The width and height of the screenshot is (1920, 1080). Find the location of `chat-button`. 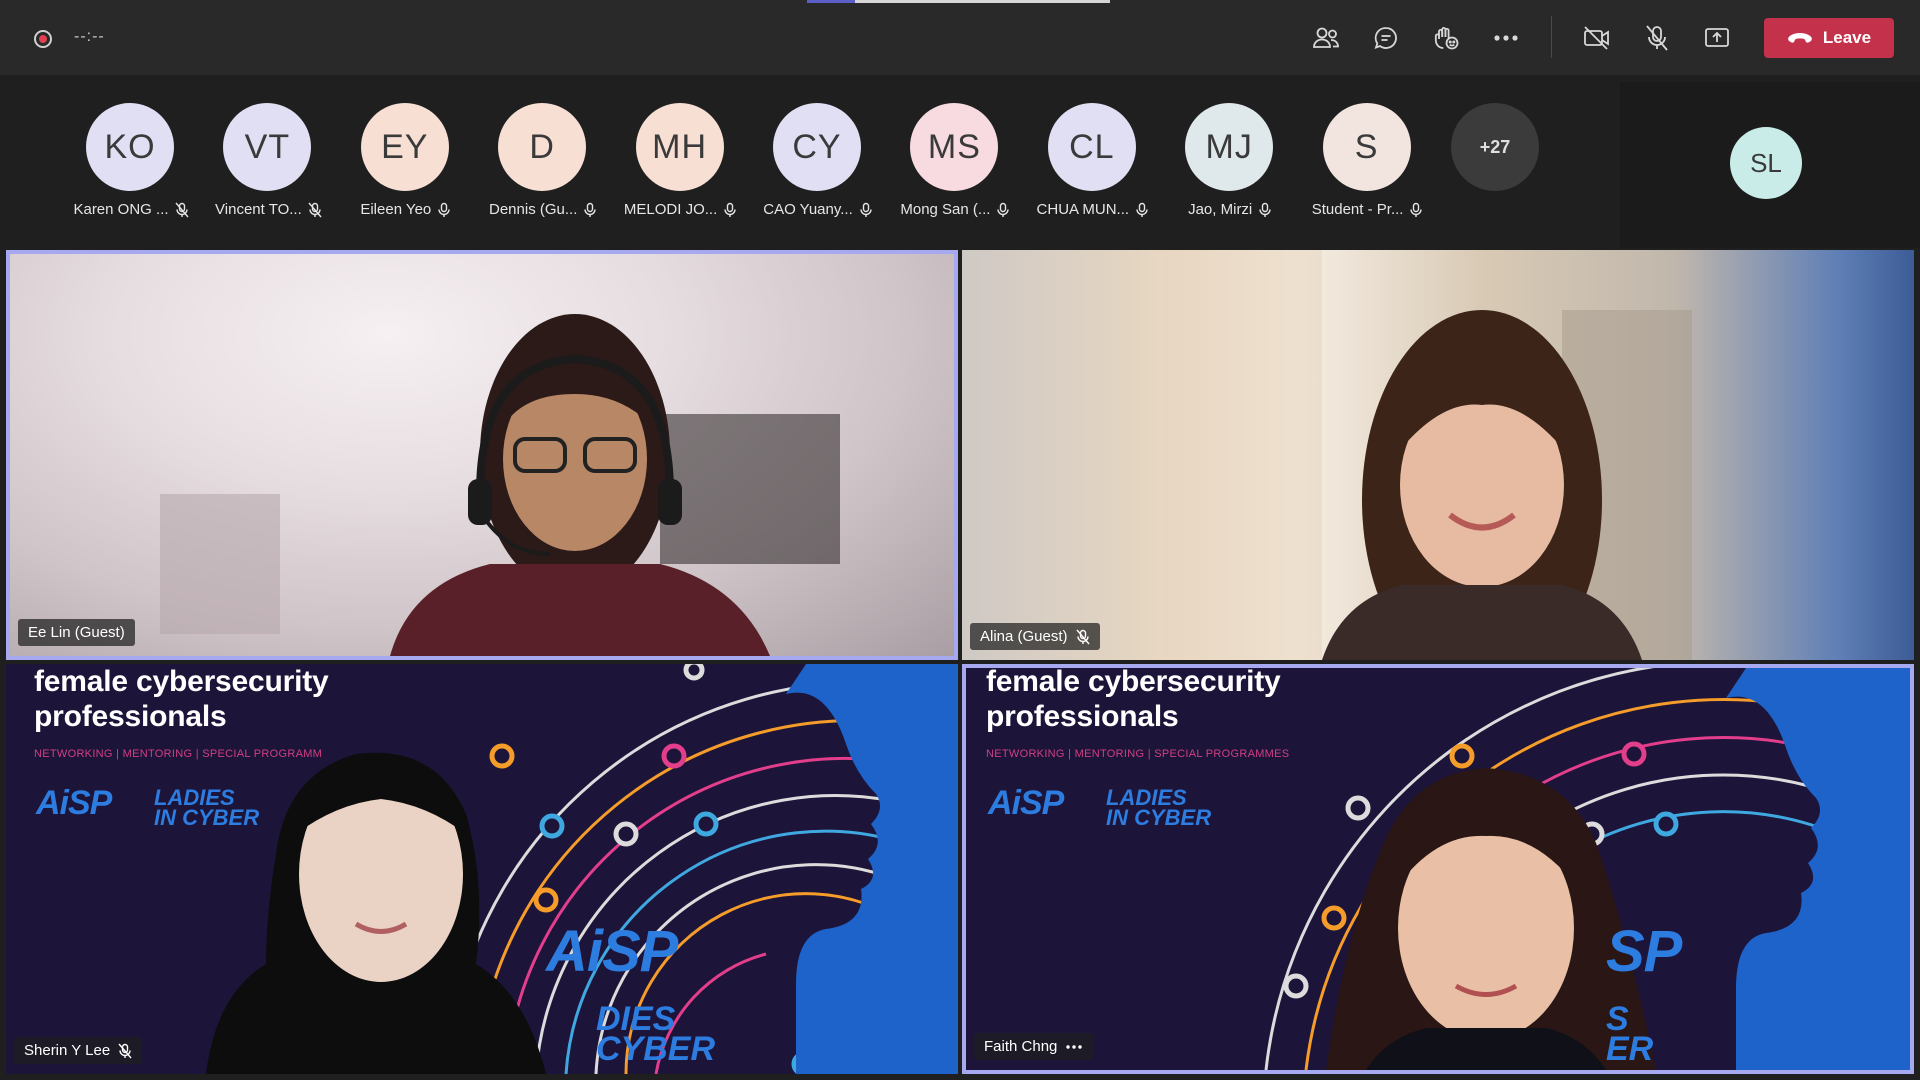

chat-button is located at coordinates (1386, 38).